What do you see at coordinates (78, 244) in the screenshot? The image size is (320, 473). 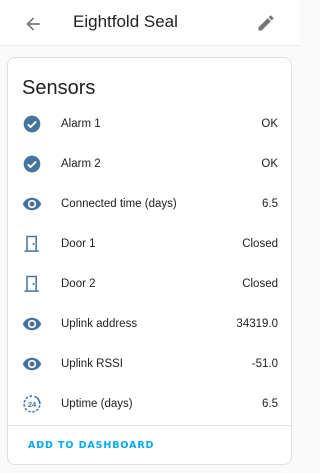 I see `sensor-name: Door 1` at bounding box center [78, 244].